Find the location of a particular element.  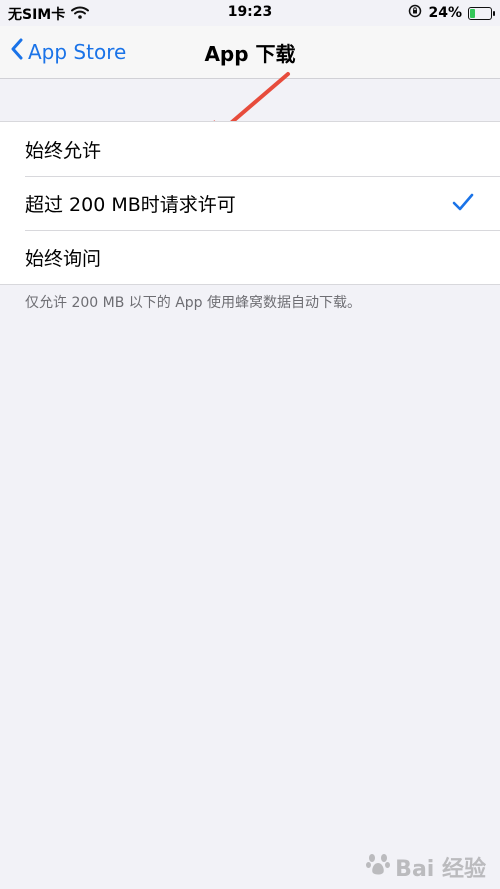

page-title: App 下载 is located at coordinates (250, 54).